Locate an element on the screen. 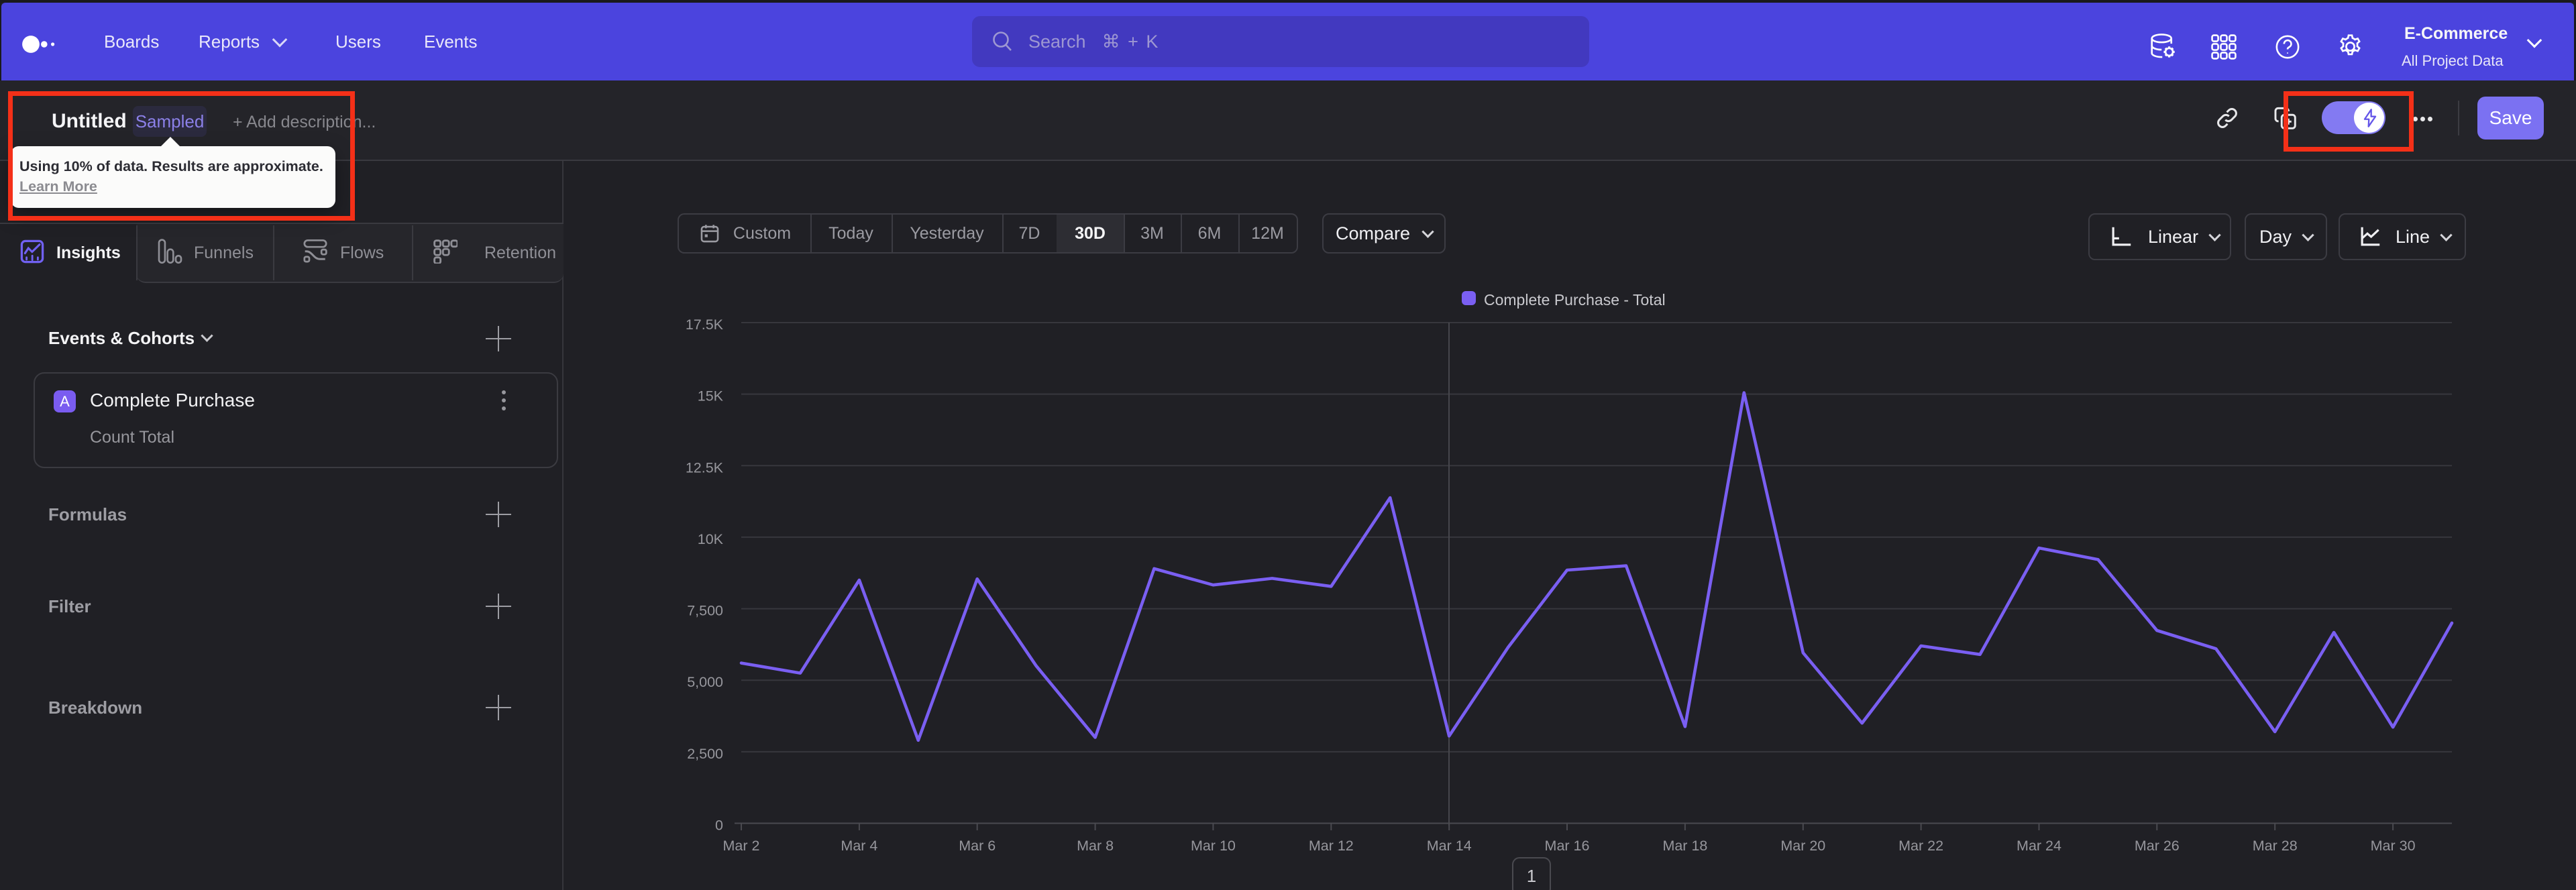 This screenshot has width=2576, height=890. svg-text: 1 is located at coordinates (1531, 876).